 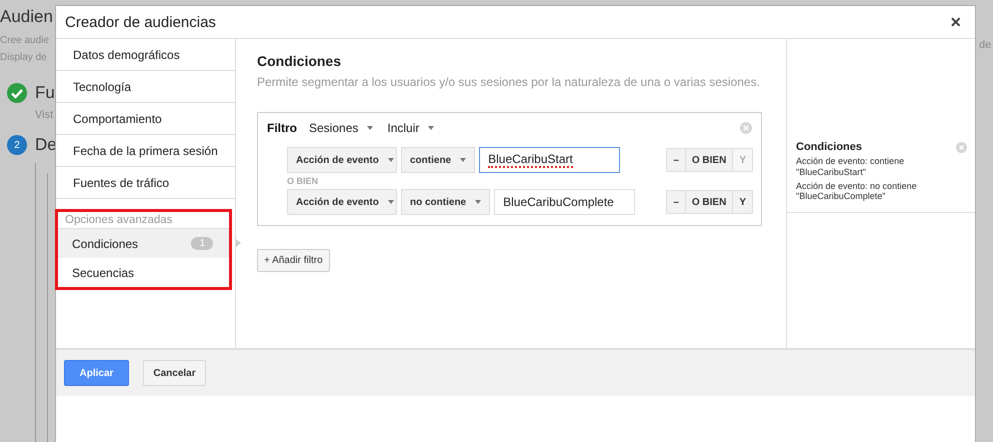 I want to click on page-description: Display de, so click(x=24, y=58).